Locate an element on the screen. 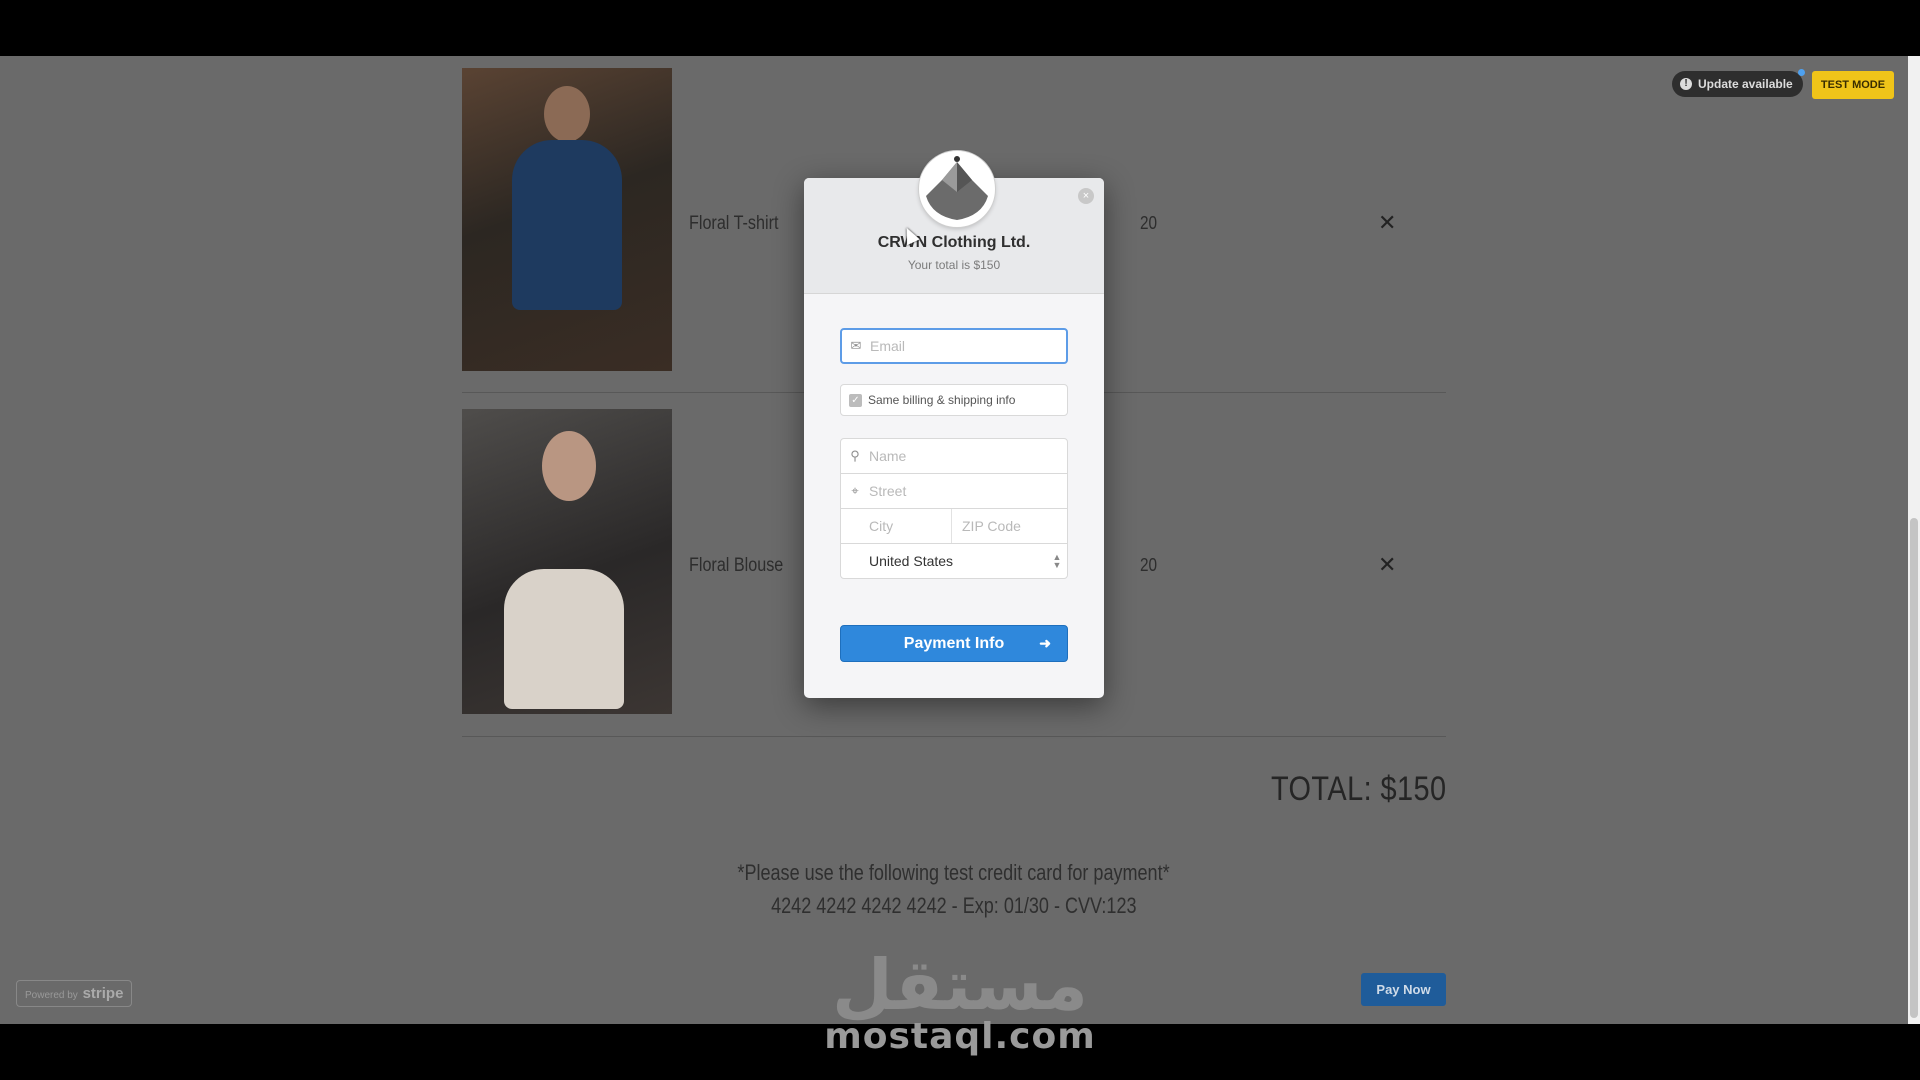 The height and width of the screenshot is (1080, 1920). country-select: United States ▲ ▼ is located at coordinates (954, 561).